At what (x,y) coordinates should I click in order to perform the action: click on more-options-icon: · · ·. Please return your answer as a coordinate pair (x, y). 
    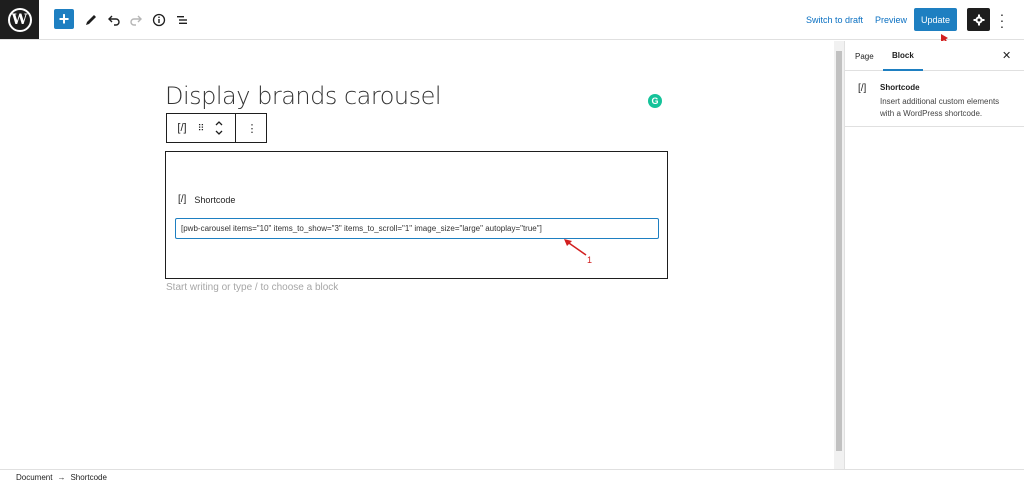
    Looking at the image, I should click on (1002, 20).